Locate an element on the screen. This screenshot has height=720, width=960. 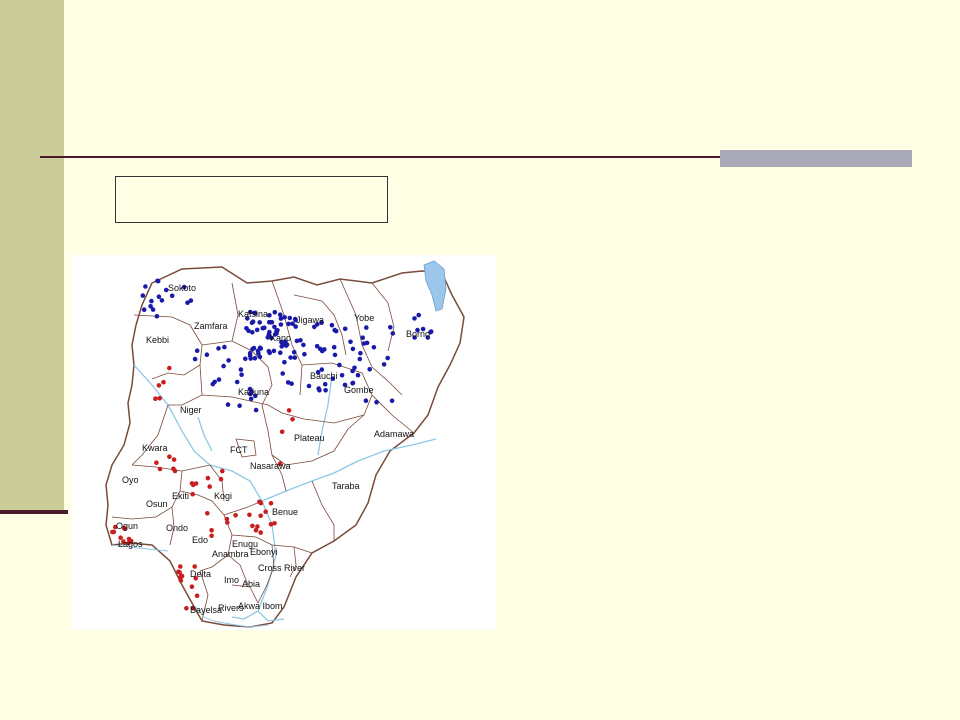
label-kwara: Kwara is located at coordinates (155, 448).